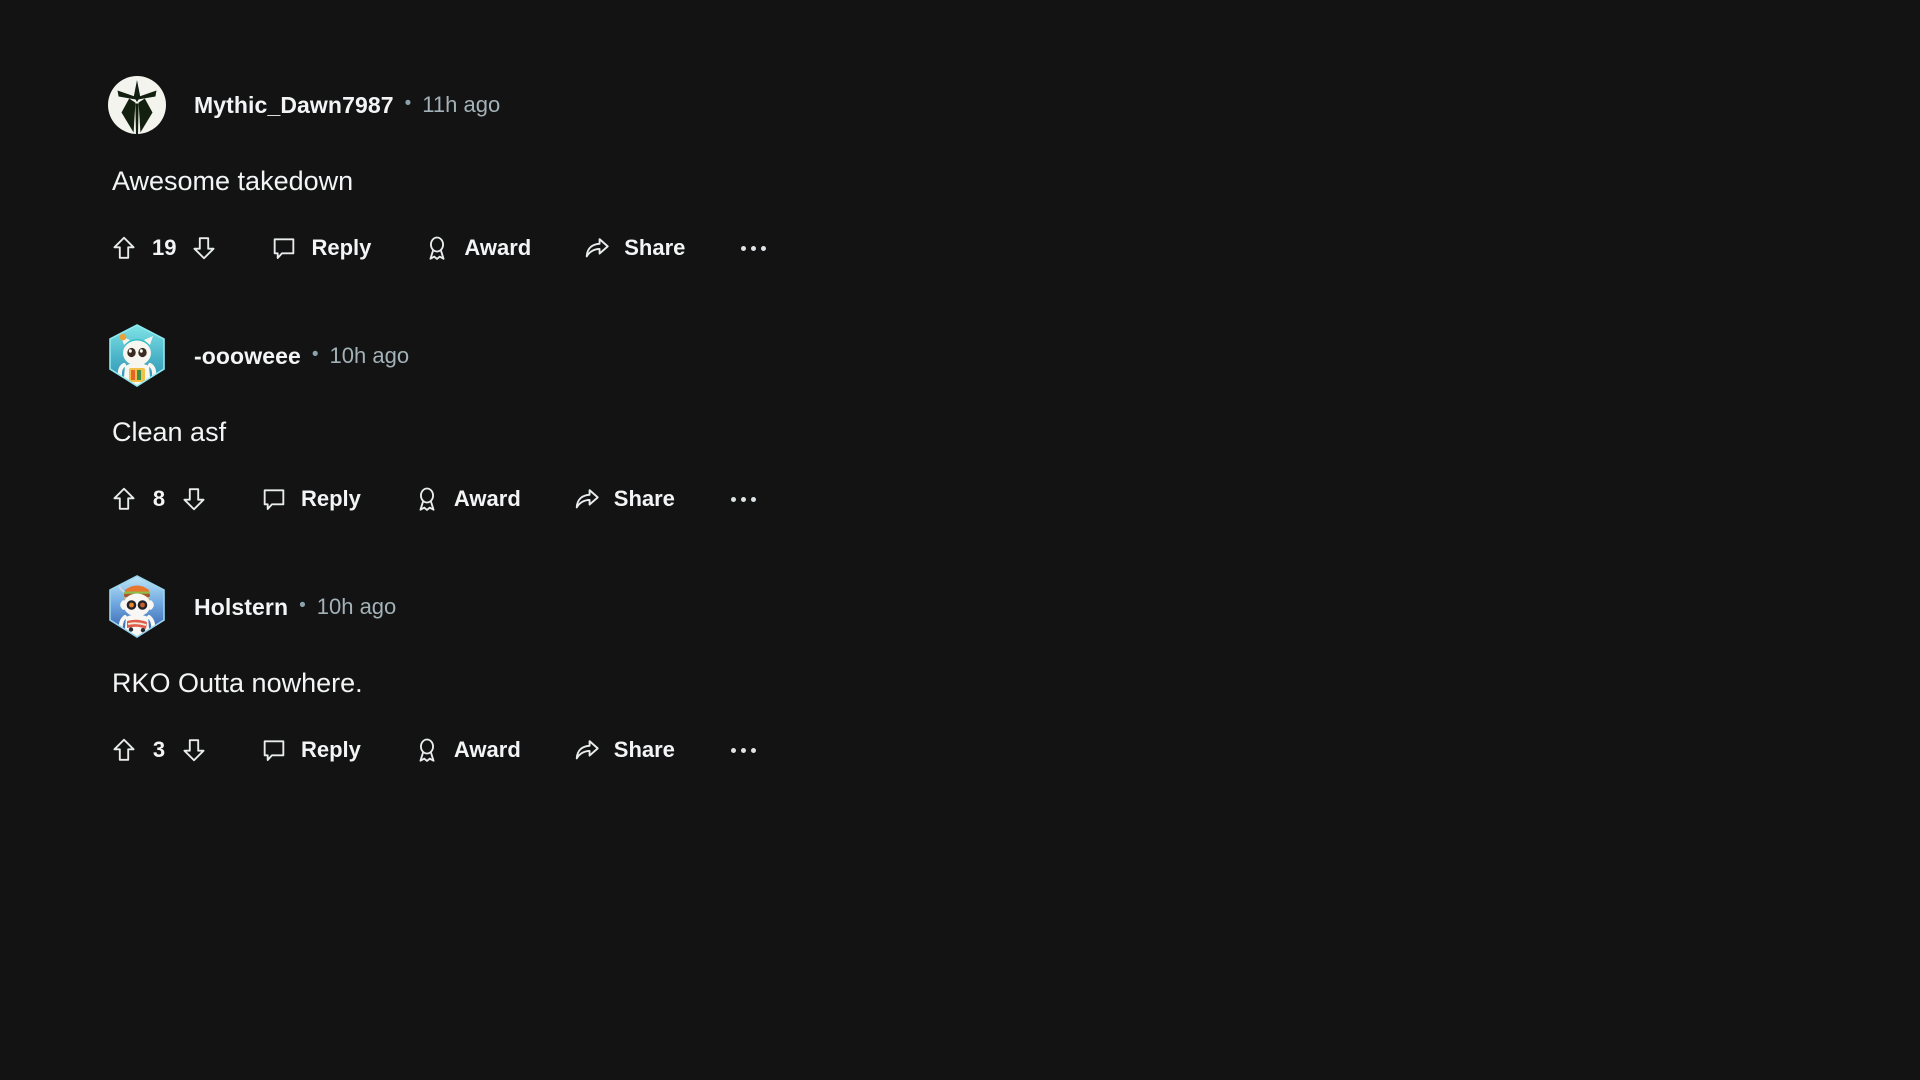 Image resolution: width=1920 pixels, height=1080 pixels. What do you see at coordinates (1012, 105) in the screenshot?
I see `comment-header: Mythic_Dawn7987 • 11h ago` at bounding box center [1012, 105].